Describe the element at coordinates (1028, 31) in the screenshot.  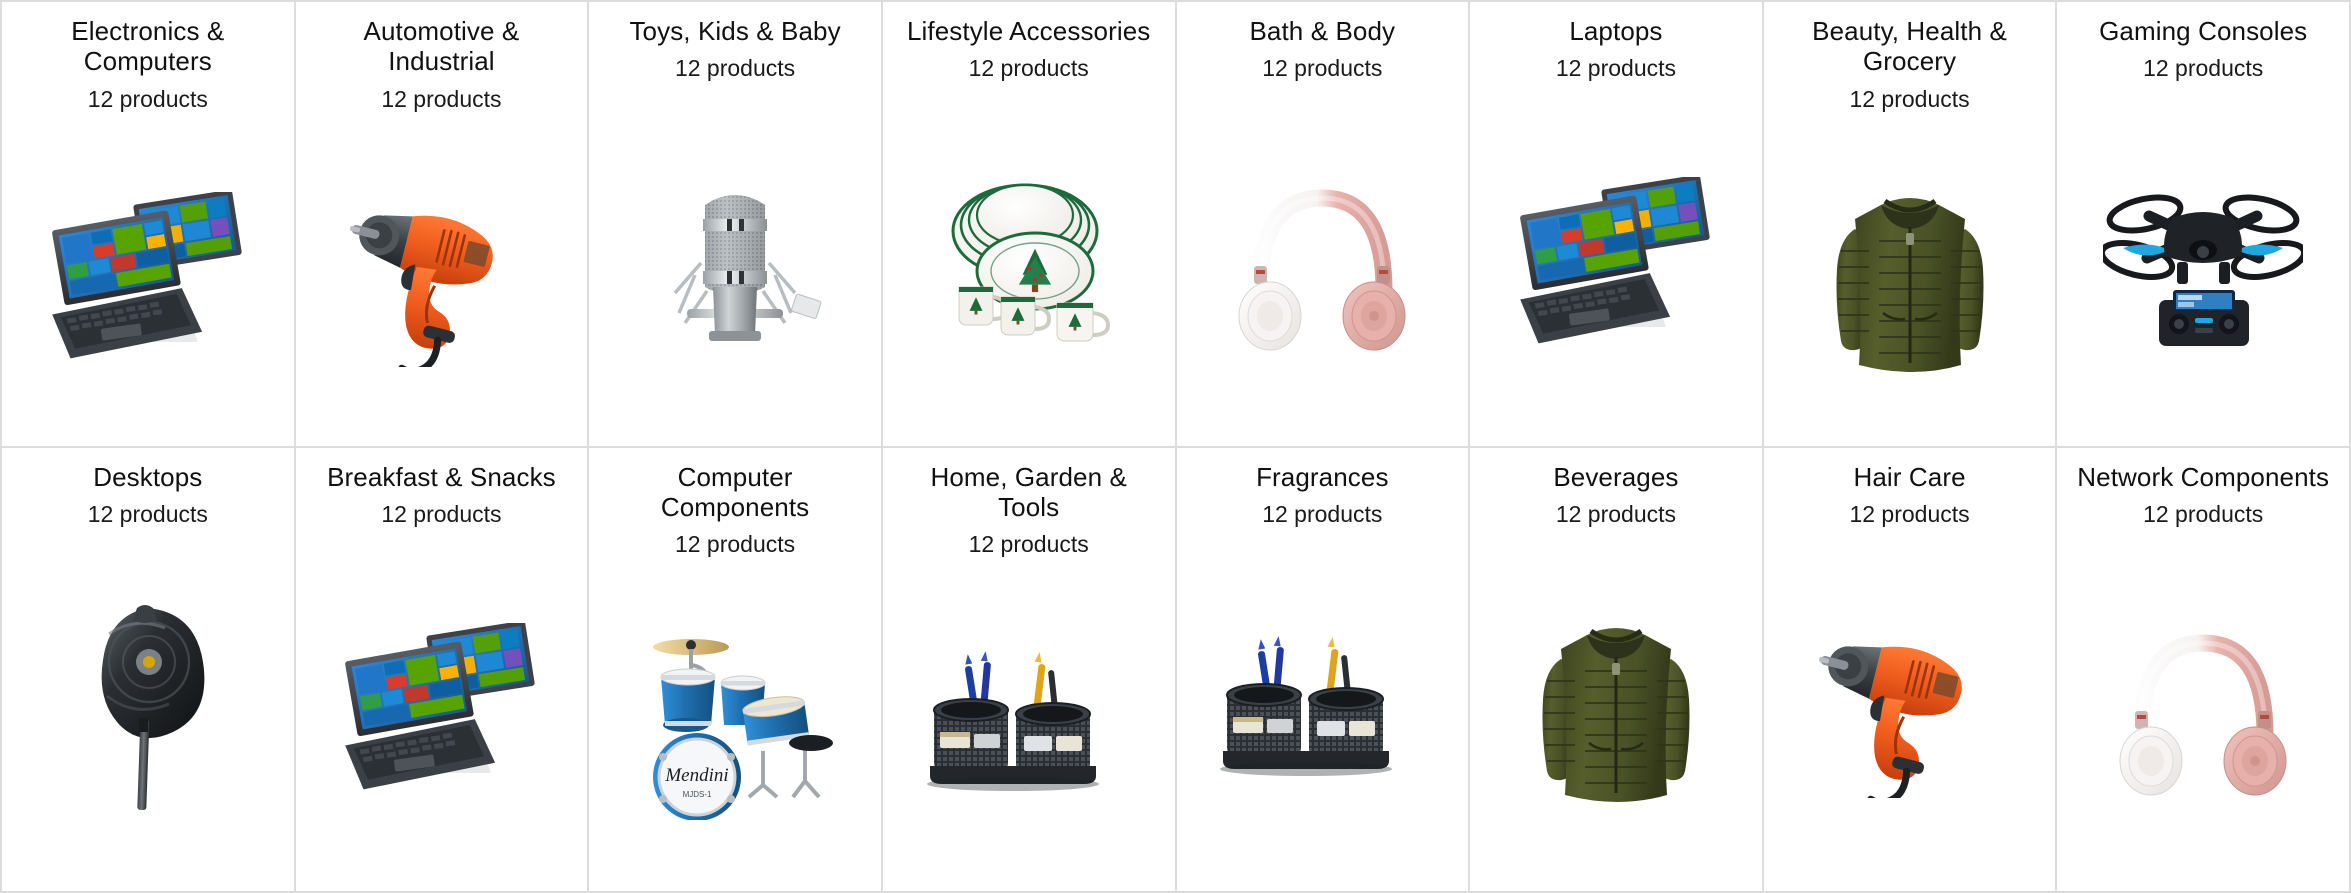
I see `category-title: Lifestyle Accessories` at that location.